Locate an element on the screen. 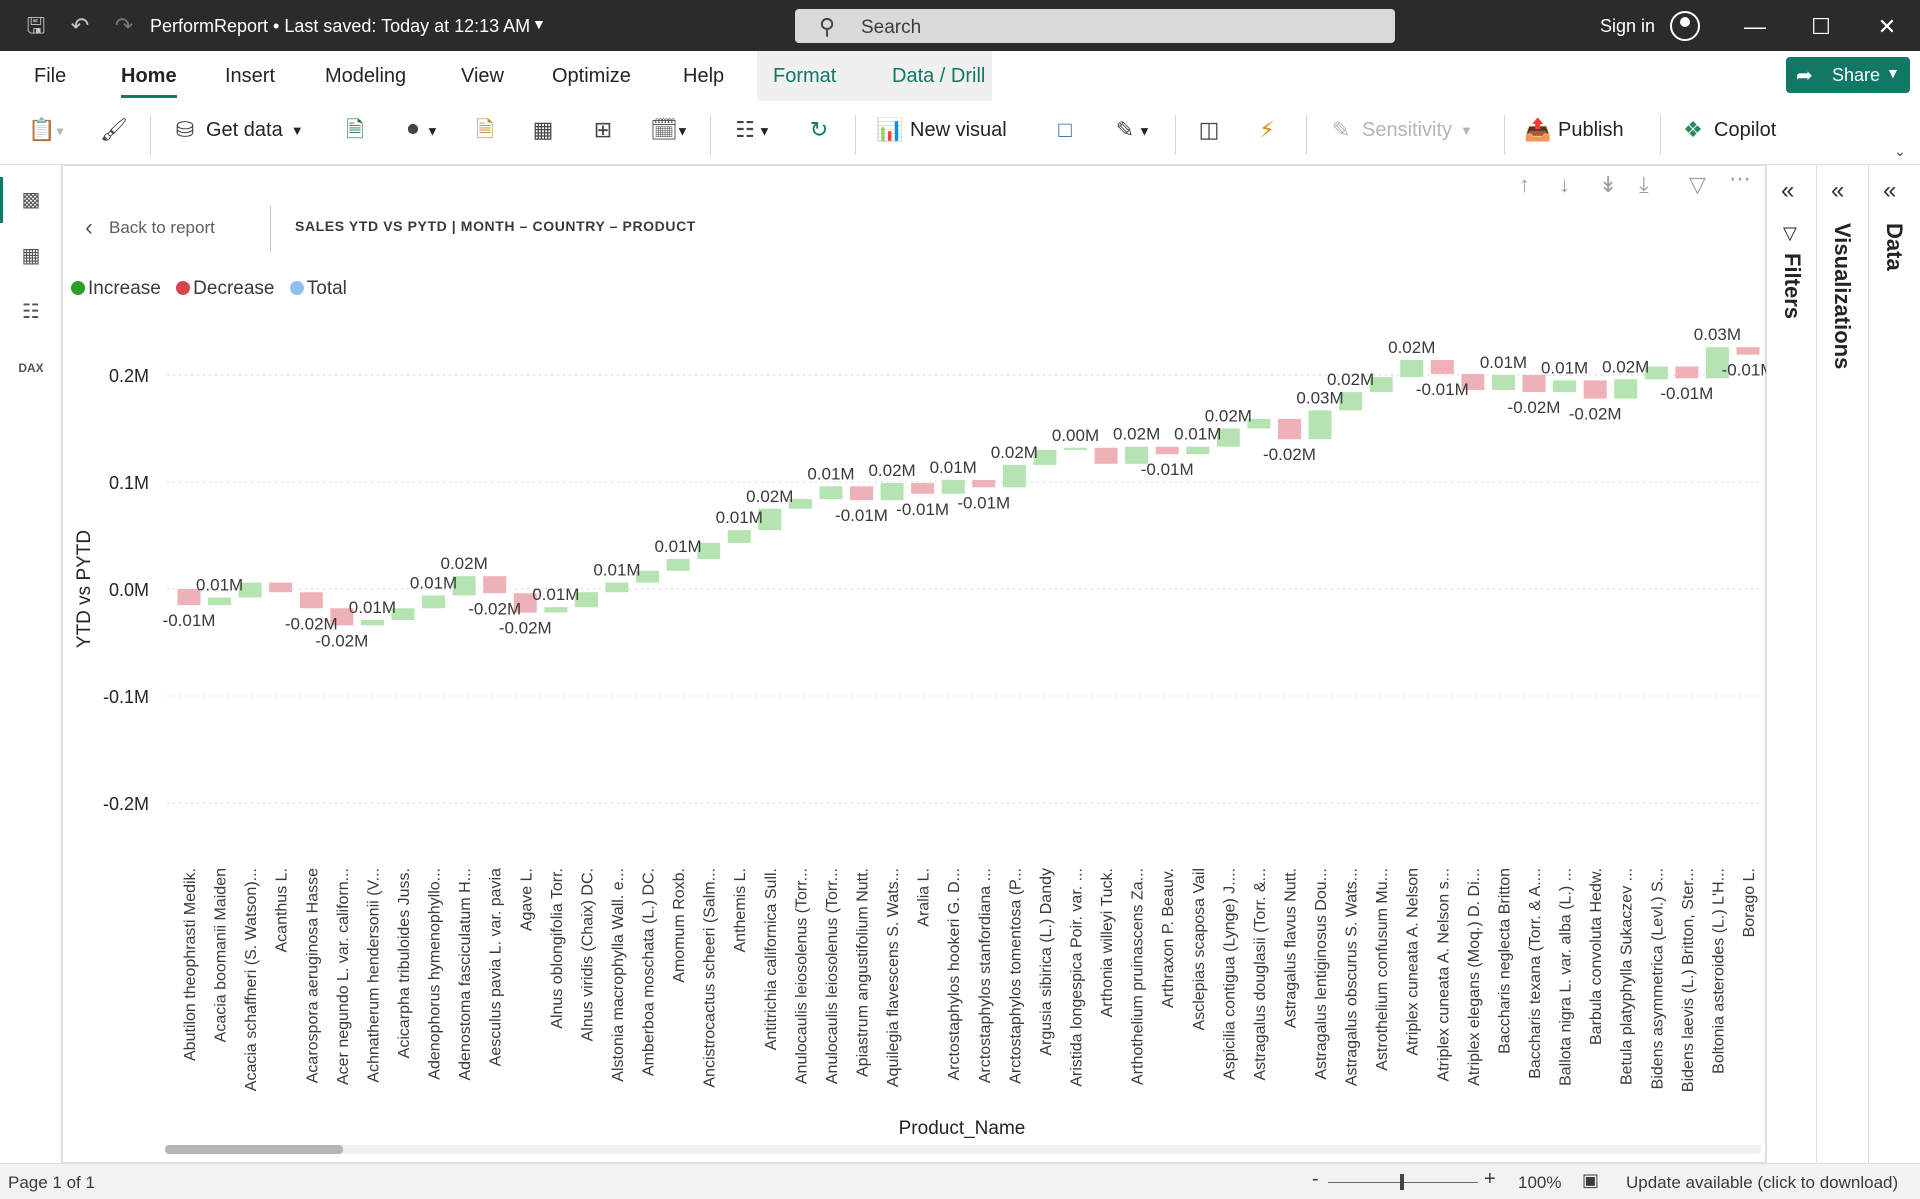  visualizations-pane: « Visualizations is located at coordinates (1842, 664).